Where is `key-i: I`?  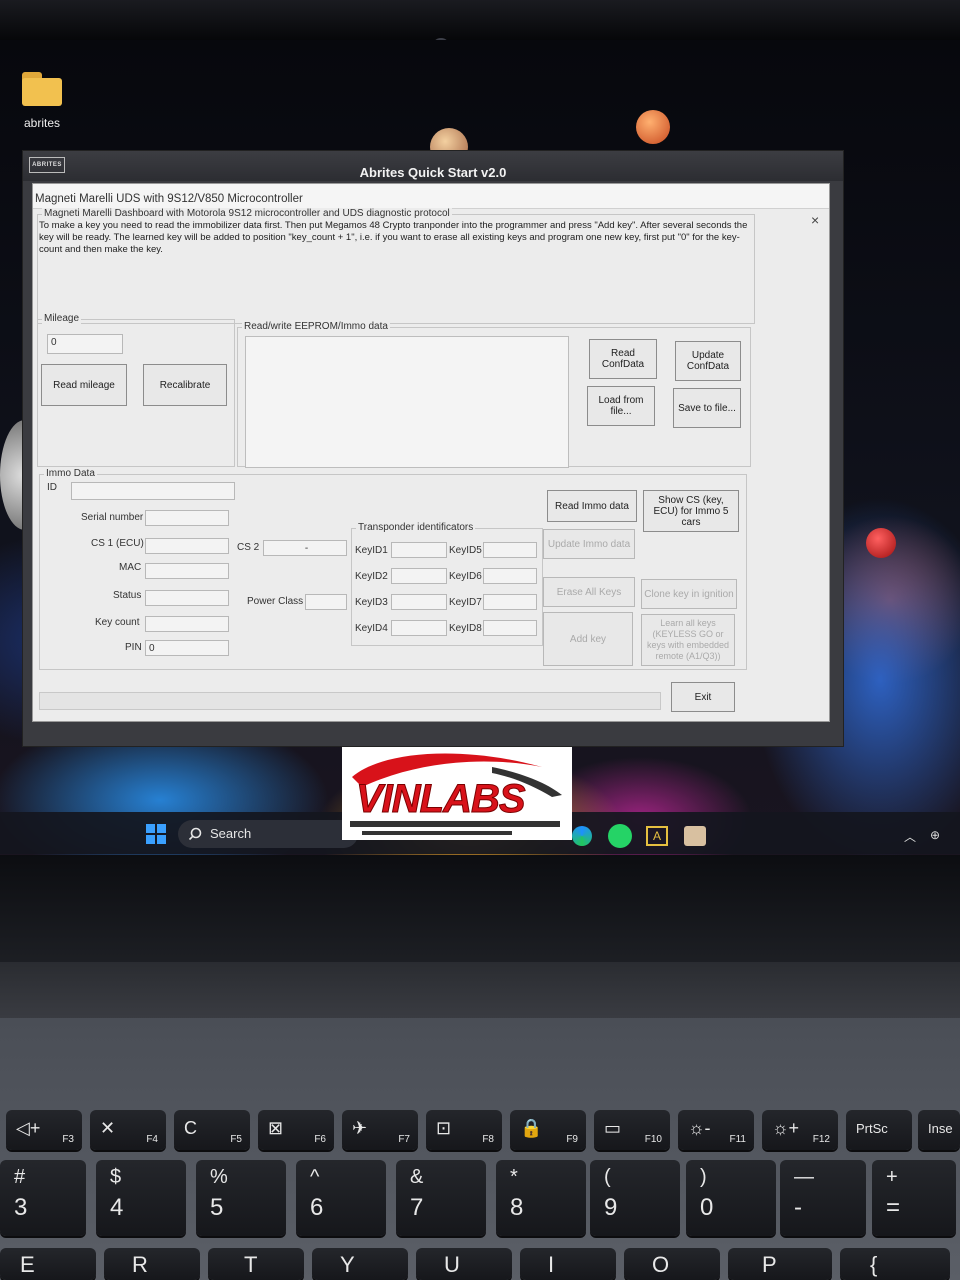
key-i: I is located at coordinates (568, 1264).